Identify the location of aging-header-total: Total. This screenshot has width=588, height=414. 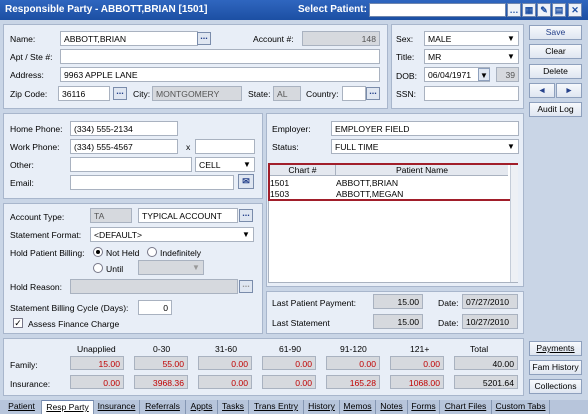
(479, 349).